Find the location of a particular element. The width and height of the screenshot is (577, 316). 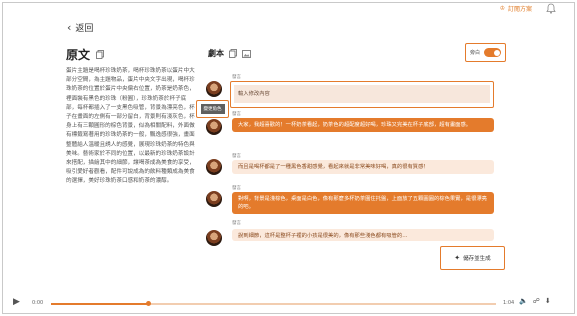

image-icon is located at coordinates (246, 53).